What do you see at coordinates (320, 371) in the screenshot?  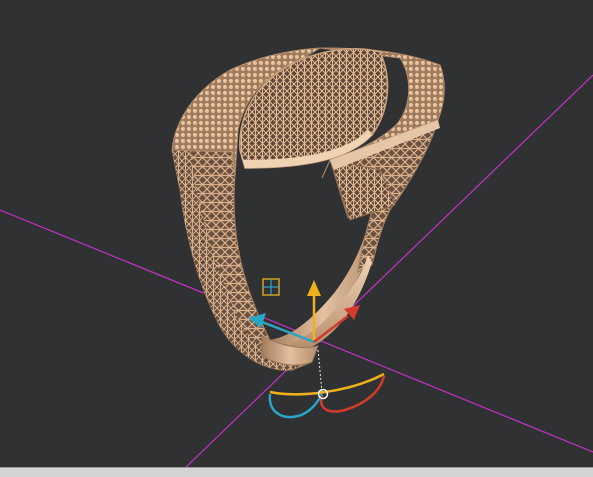 I see `pivot-drop-line` at bounding box center [320, 371].